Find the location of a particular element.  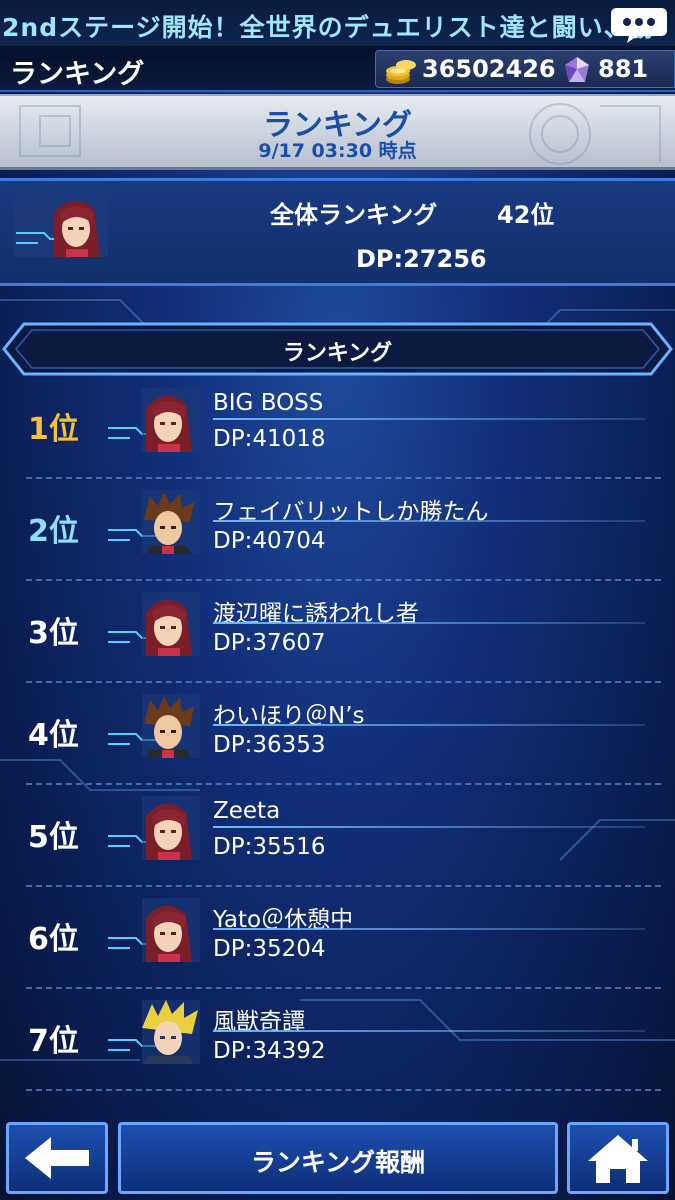

ranking-row: 6位 Yato＠休憩中 DP:35204 is located at coordinates (337, 941).